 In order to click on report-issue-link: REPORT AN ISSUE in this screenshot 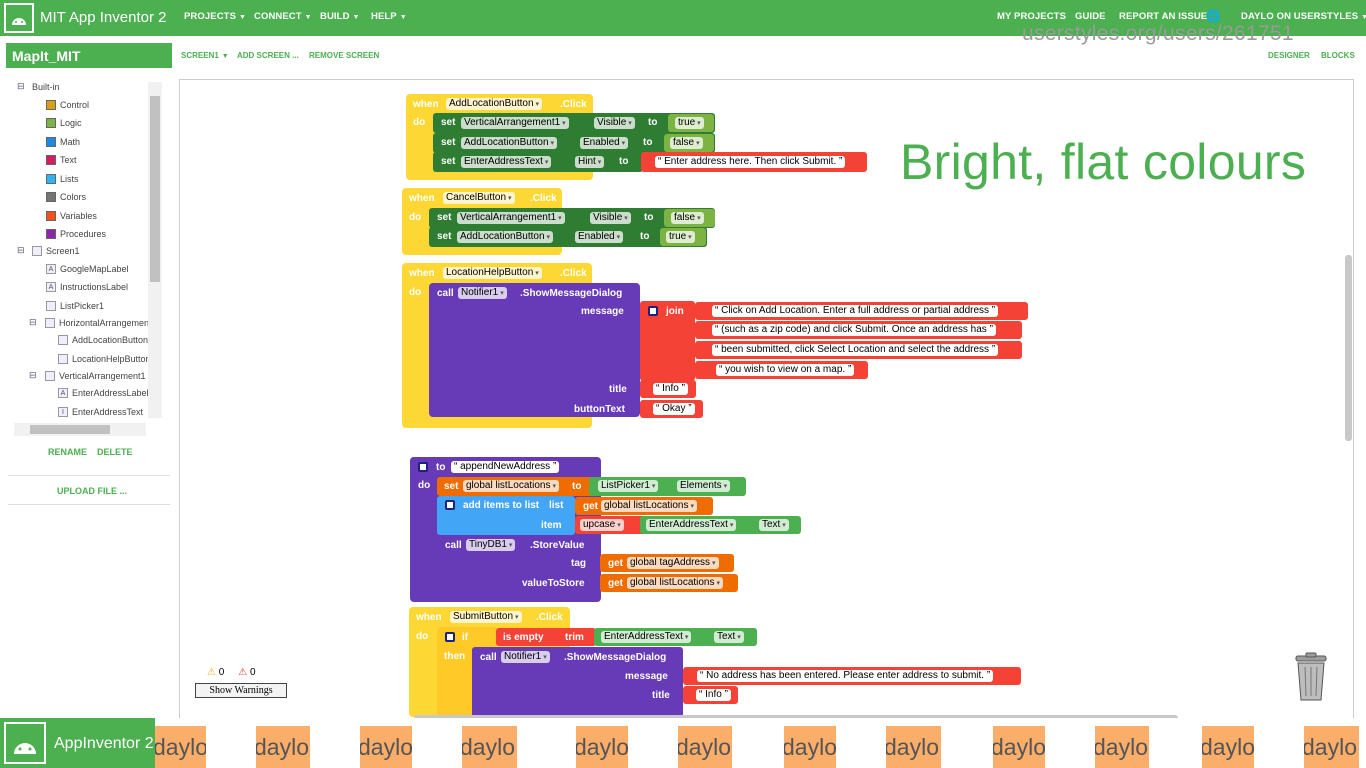, I will do `click(1163, 16)`.